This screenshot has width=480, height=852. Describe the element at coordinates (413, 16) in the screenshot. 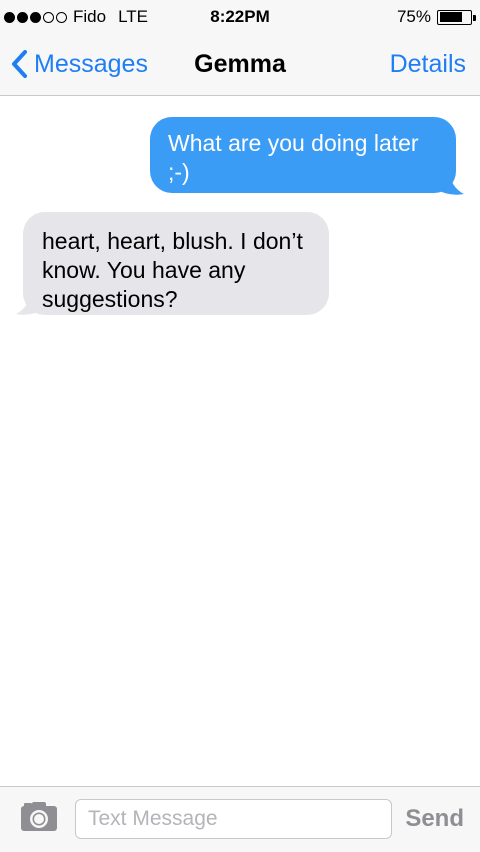

I see `battery-percentage: 75%` at that location.